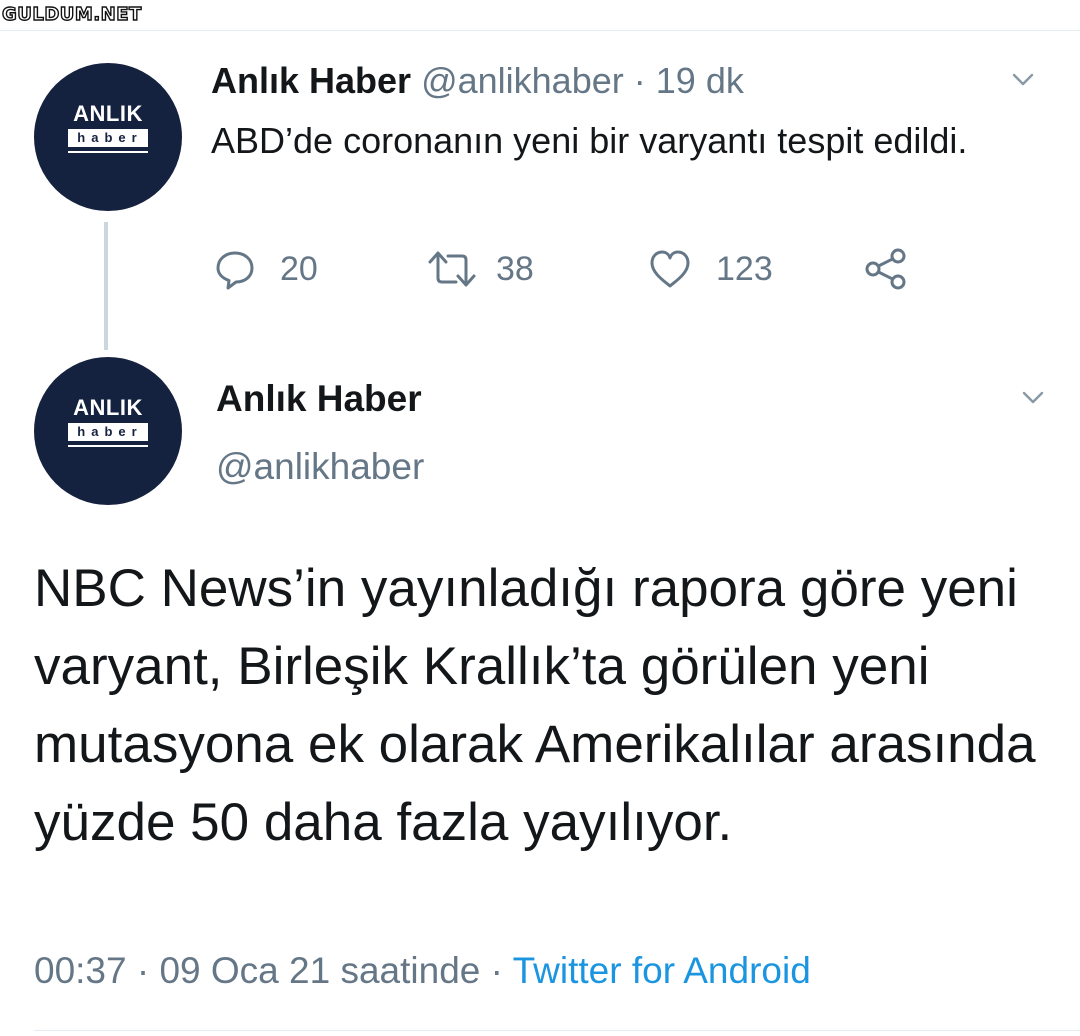  What do you see at coordinates (266, 269) in the screenshot?
I see `reply-button: 20` at bounding box center [266, 269].